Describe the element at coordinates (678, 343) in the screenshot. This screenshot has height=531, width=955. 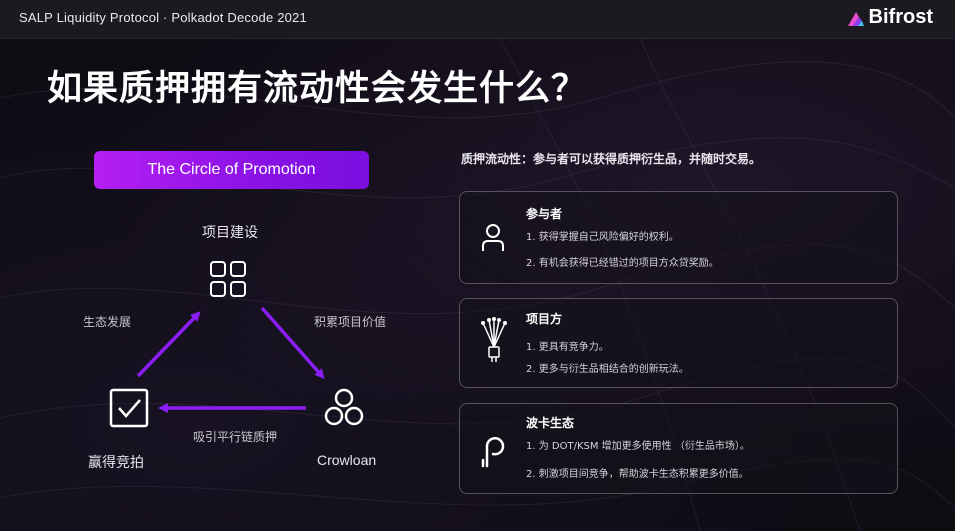
I see `card-project-team: 项目方 1. 更具有竞争力。 2. 更多与衍生品相结合的创新玩法。` at that location.